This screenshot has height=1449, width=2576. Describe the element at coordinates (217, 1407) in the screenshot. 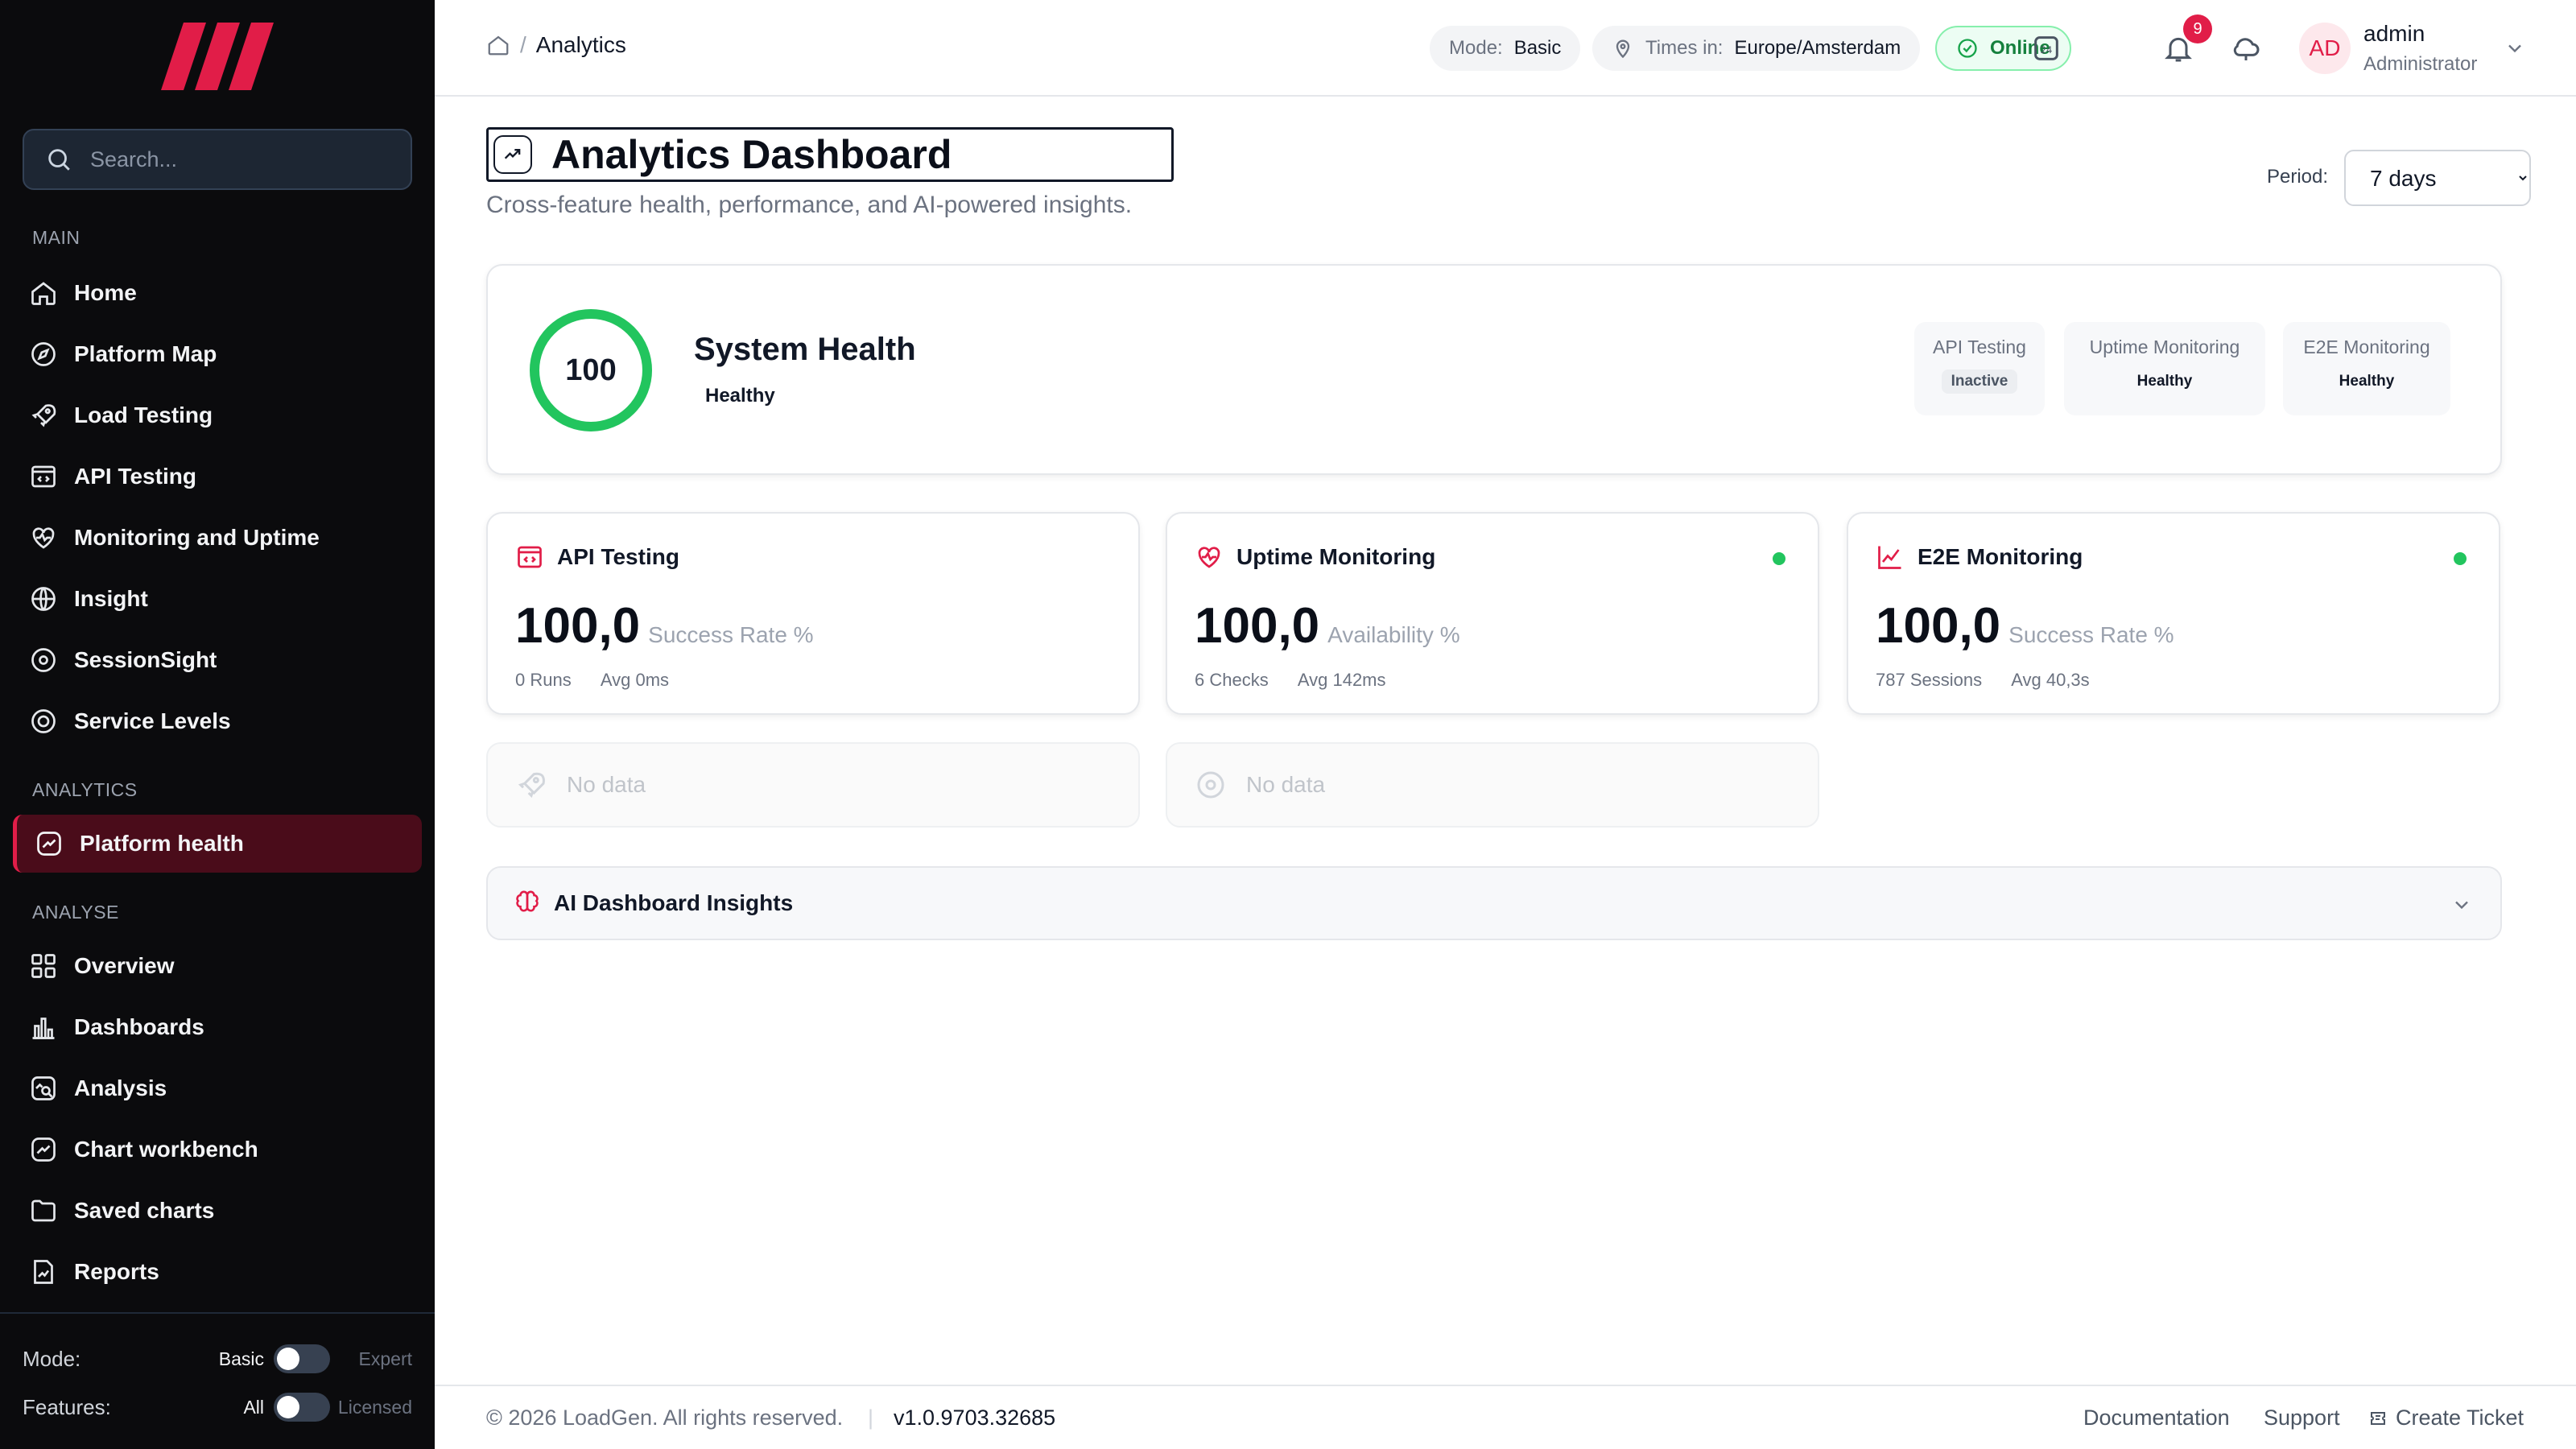

I see `features-toggle-row: Features: All Licensed` at that location.